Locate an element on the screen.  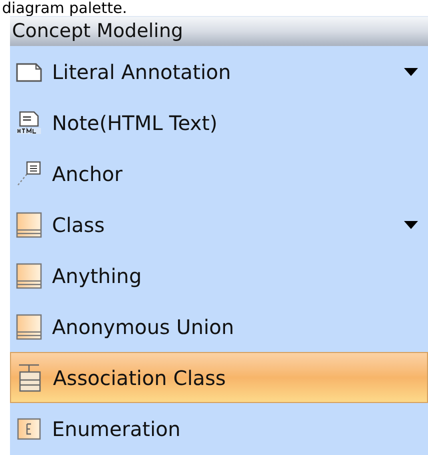
palette-item: Note(HTML Text) is located at coordinates (219, 122).